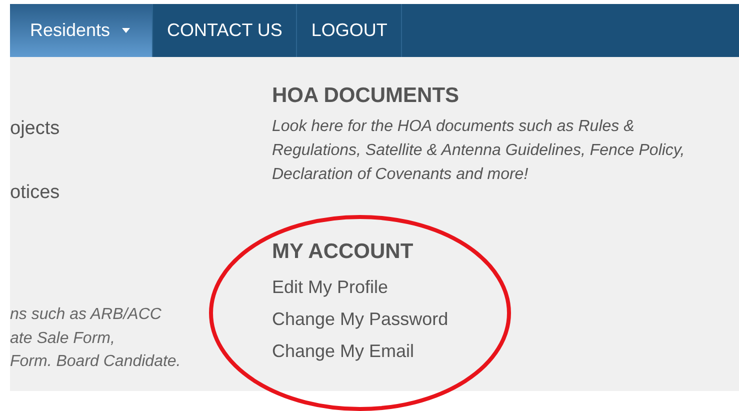 The width and height of the screenshot is (739, 411). Describe the element at coordinates (82, 30) in the screenshot. I see `nav-item: Residents` at that location.